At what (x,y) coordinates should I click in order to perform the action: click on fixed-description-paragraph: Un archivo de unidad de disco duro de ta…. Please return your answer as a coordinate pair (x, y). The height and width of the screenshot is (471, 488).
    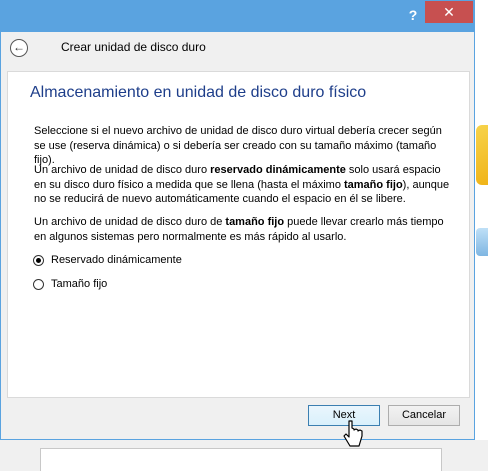
    Looking at the image, I should click on (244, 229).